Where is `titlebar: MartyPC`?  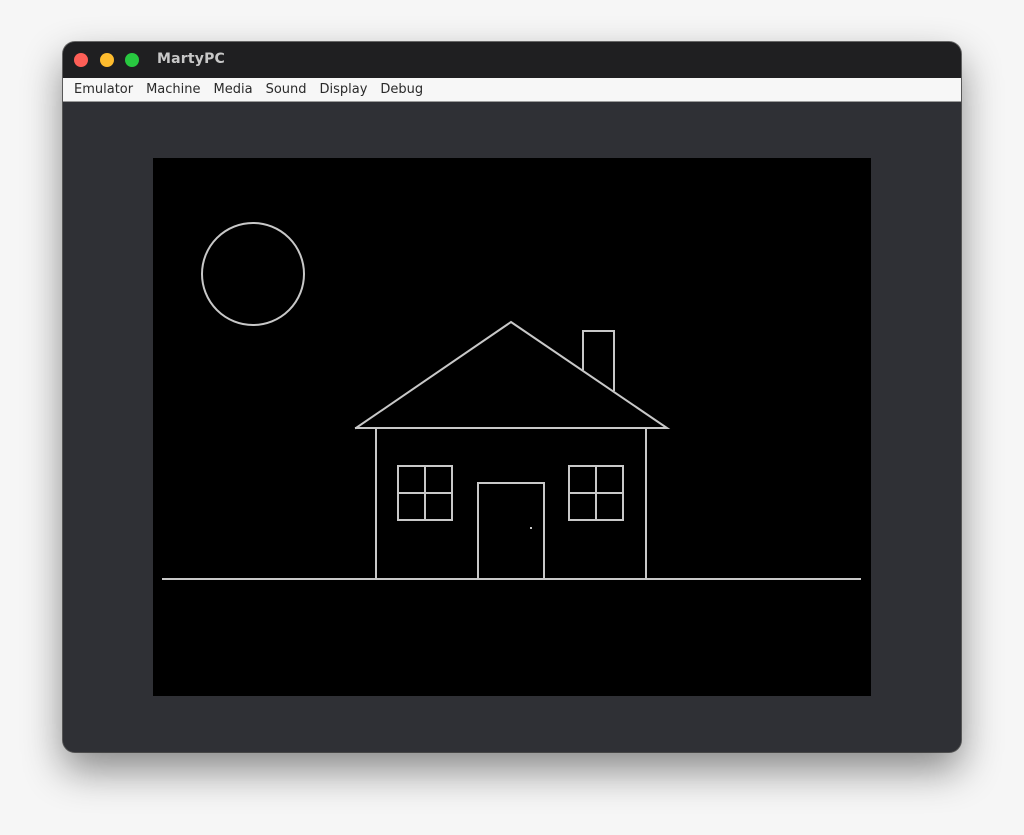
titlebar: MartyPC is located at coordinates (512, 60).